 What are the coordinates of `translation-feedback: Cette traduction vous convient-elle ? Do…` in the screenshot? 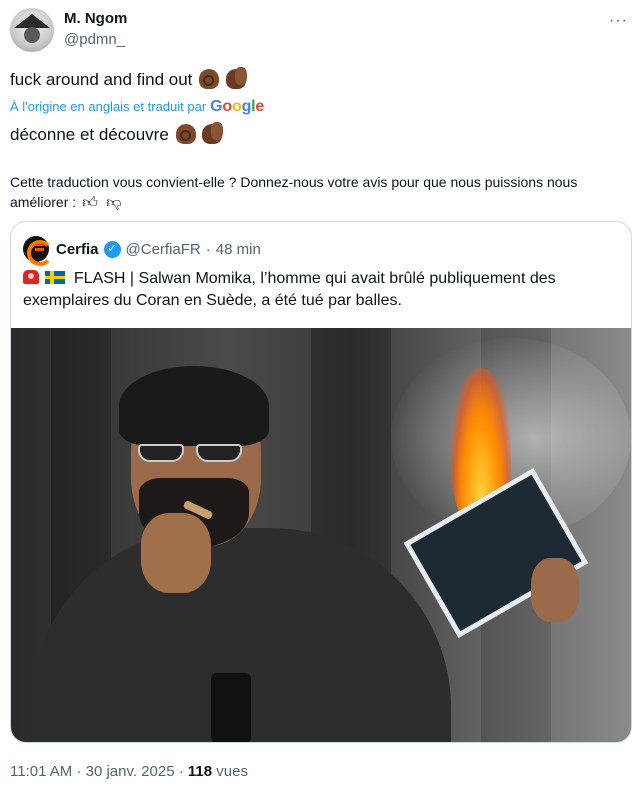 It's located at (320, 192).